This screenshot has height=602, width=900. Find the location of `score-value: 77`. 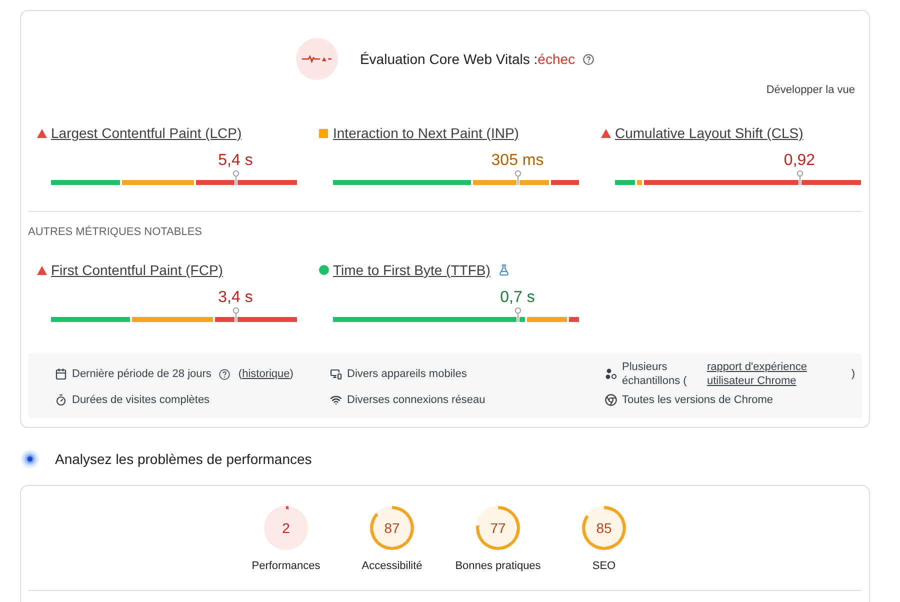

score-value: 77 is located at coordinates (498, 528).